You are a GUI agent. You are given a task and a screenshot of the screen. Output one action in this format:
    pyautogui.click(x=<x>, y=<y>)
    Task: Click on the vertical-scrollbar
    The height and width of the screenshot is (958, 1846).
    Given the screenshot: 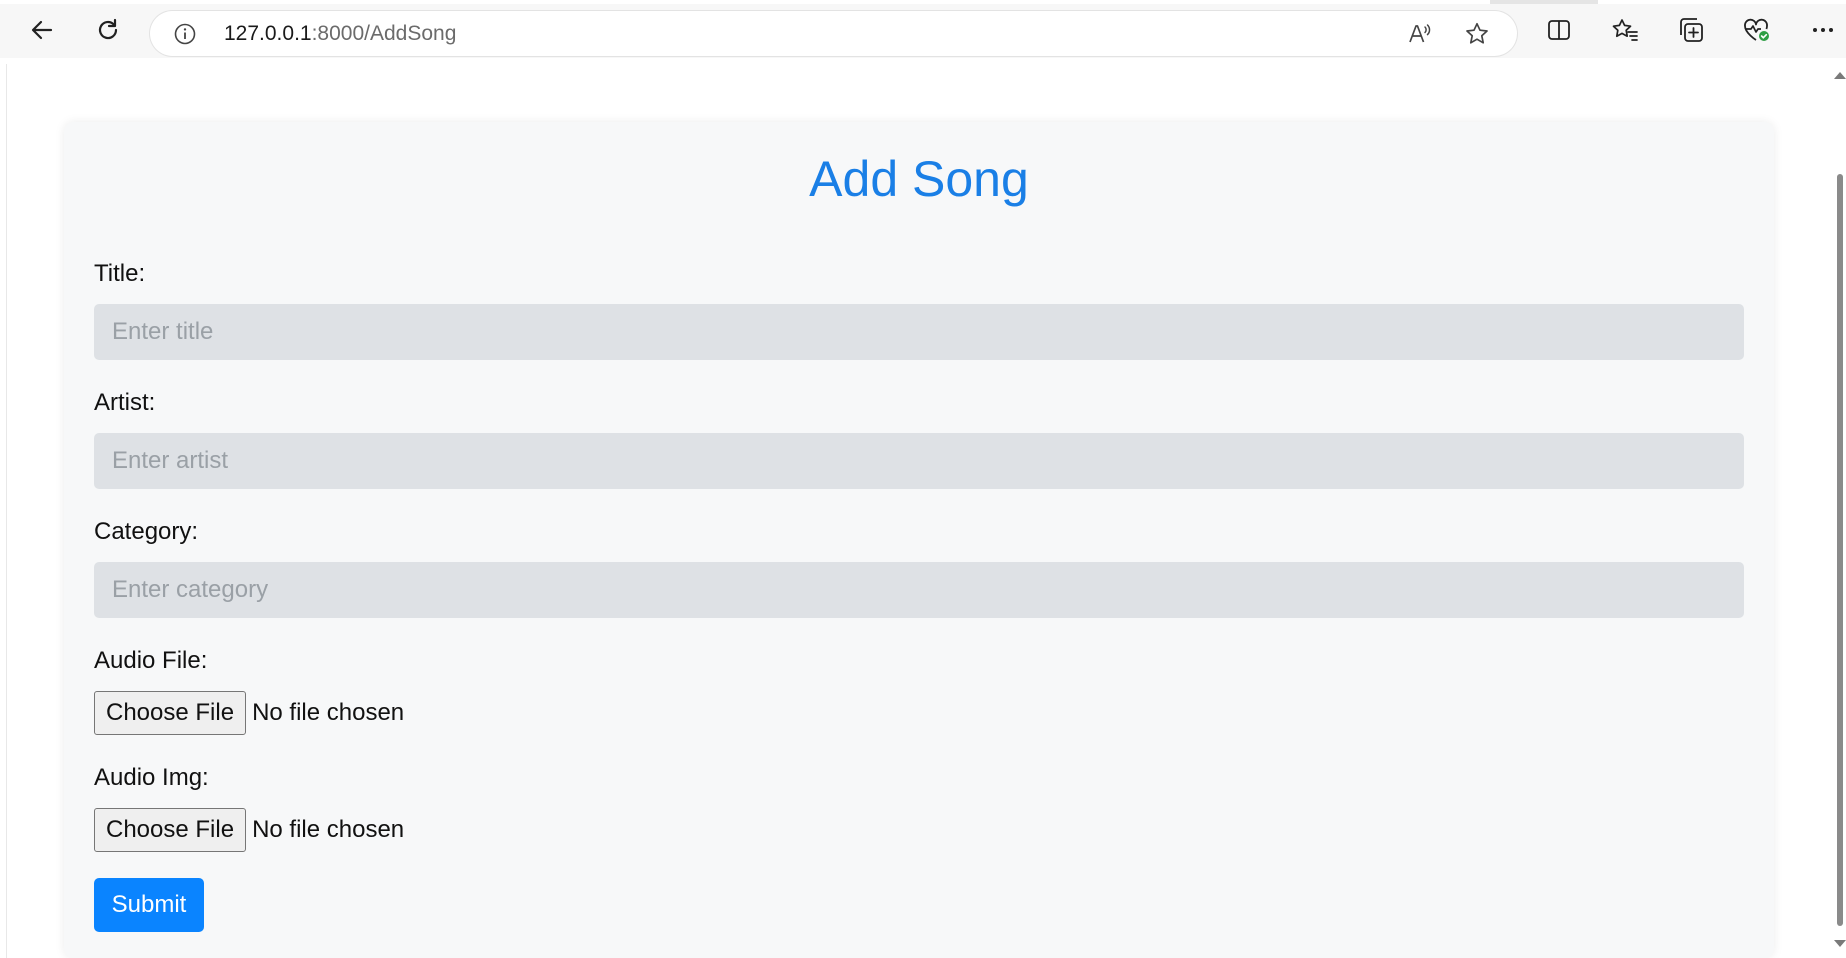 What is the action you would take?
    pyautogui.click(x=1838, y=511)
    